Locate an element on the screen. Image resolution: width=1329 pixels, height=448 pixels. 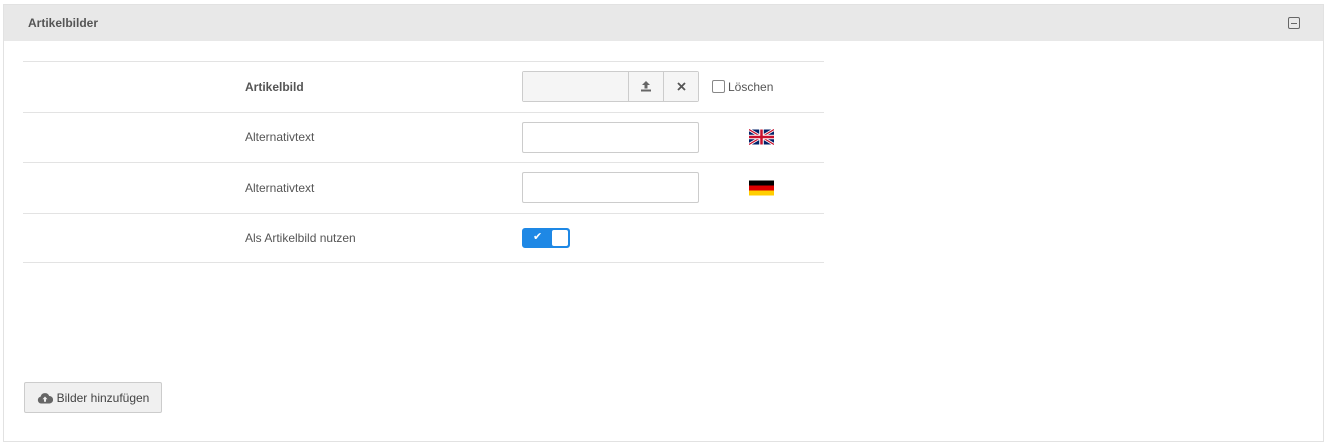
alt-text-en-input is located at coordinates (610, 137).